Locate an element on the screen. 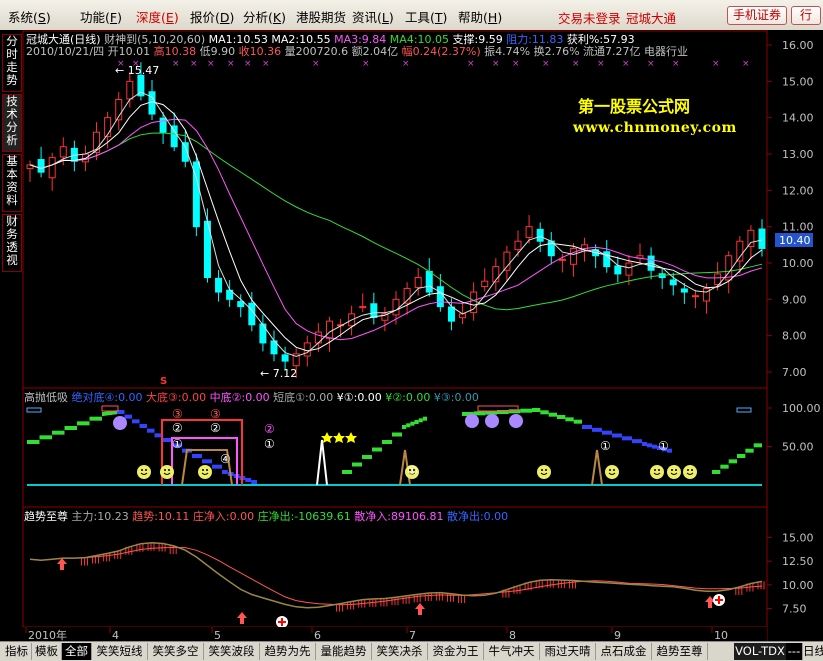  bottom-tab: 点石成金 is located at coordinates (624, 651).